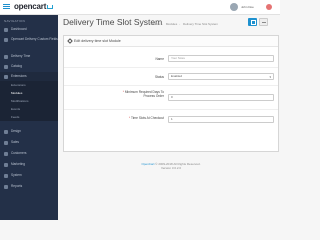 This screenshot has width=320, height=240. Describe the element at coordinates (159, 77) in the screenshot. I see `status-label: Status` at that location.